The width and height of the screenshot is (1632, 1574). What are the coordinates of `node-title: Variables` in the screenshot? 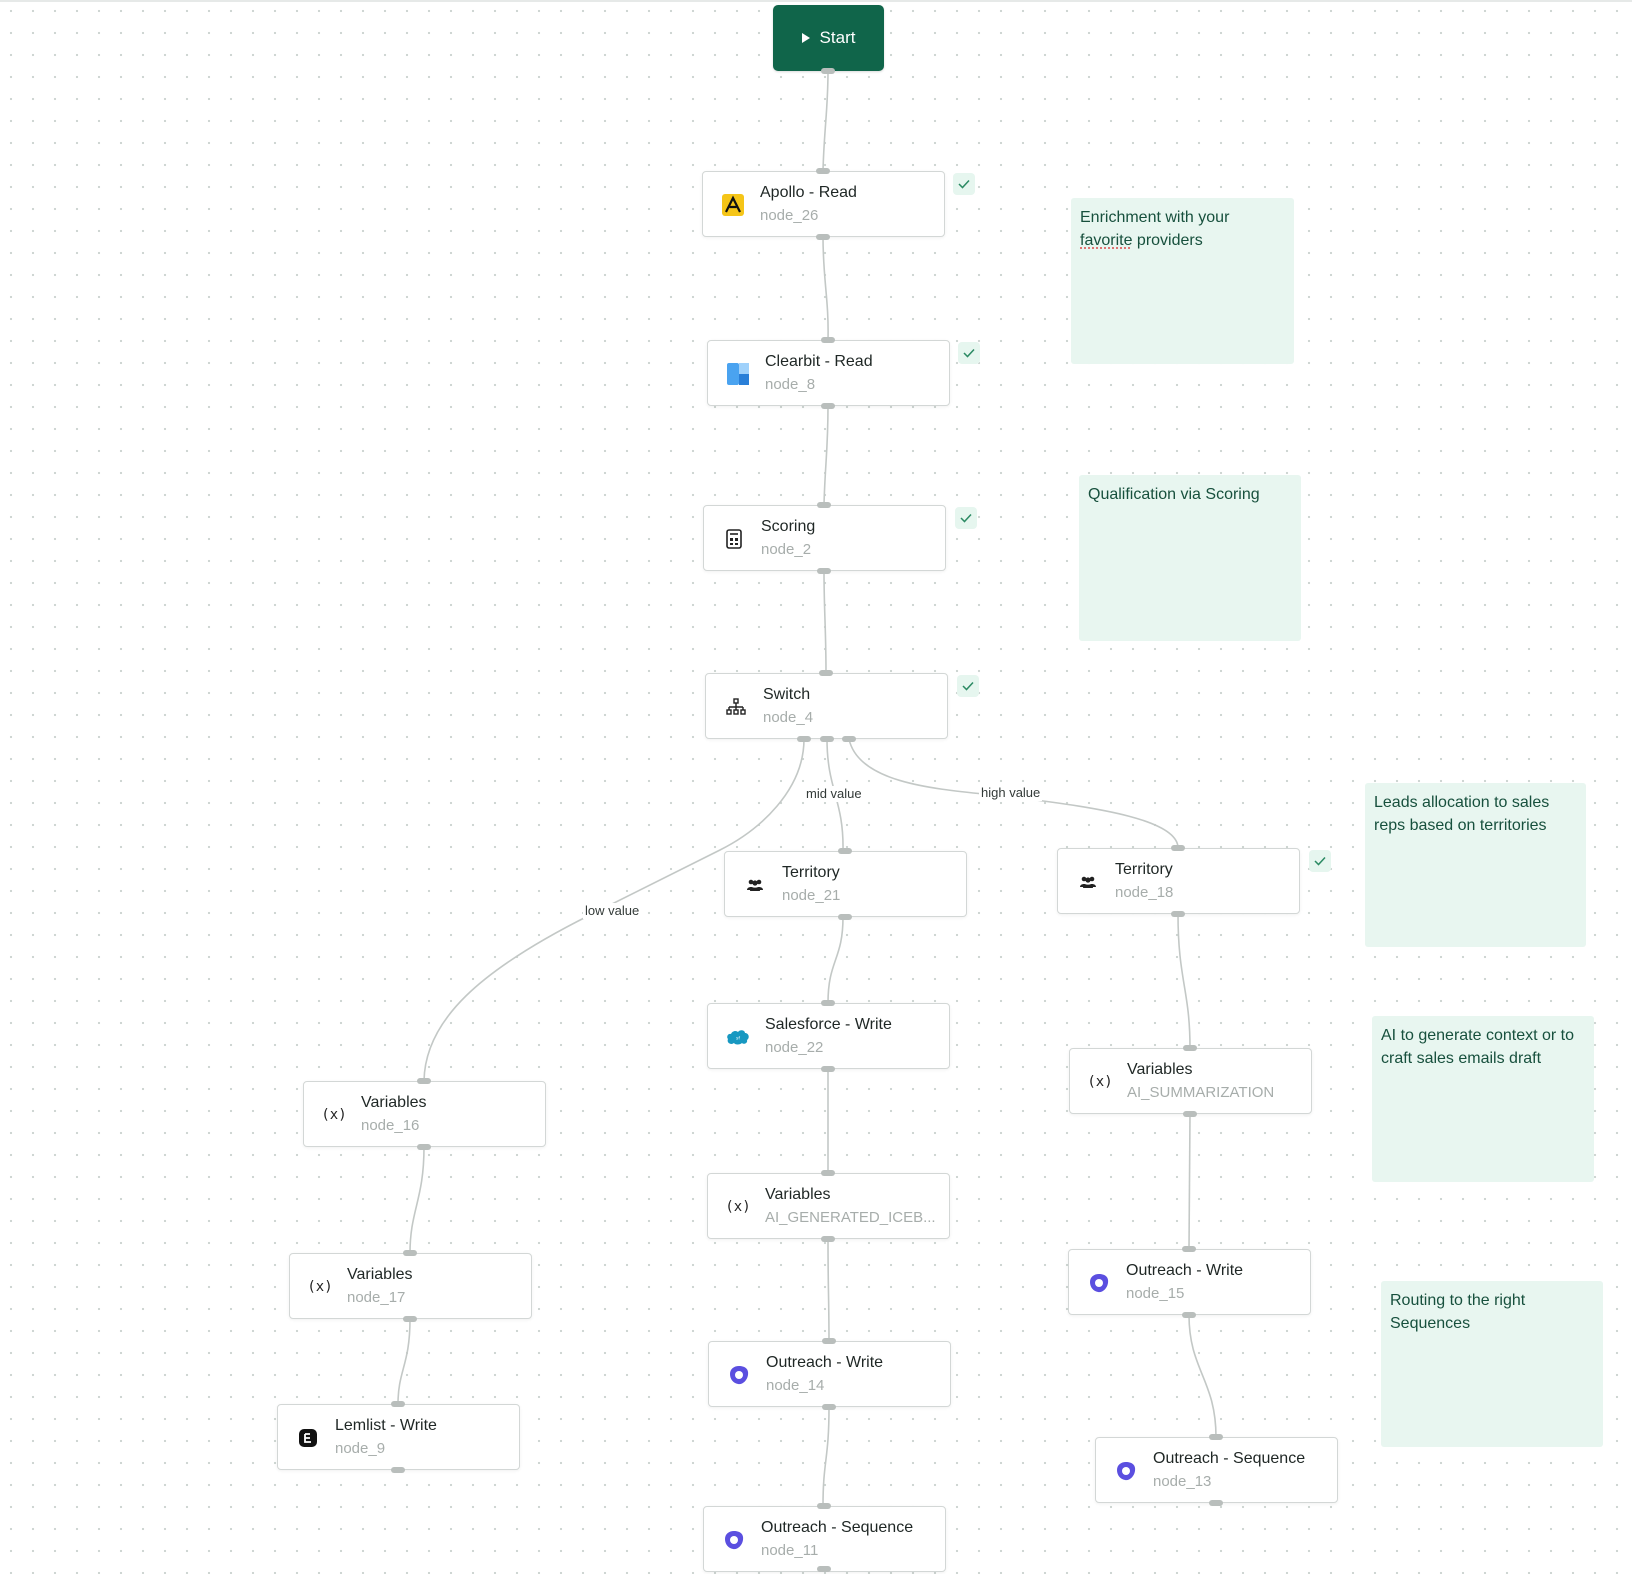 It's located at (394, 1102).